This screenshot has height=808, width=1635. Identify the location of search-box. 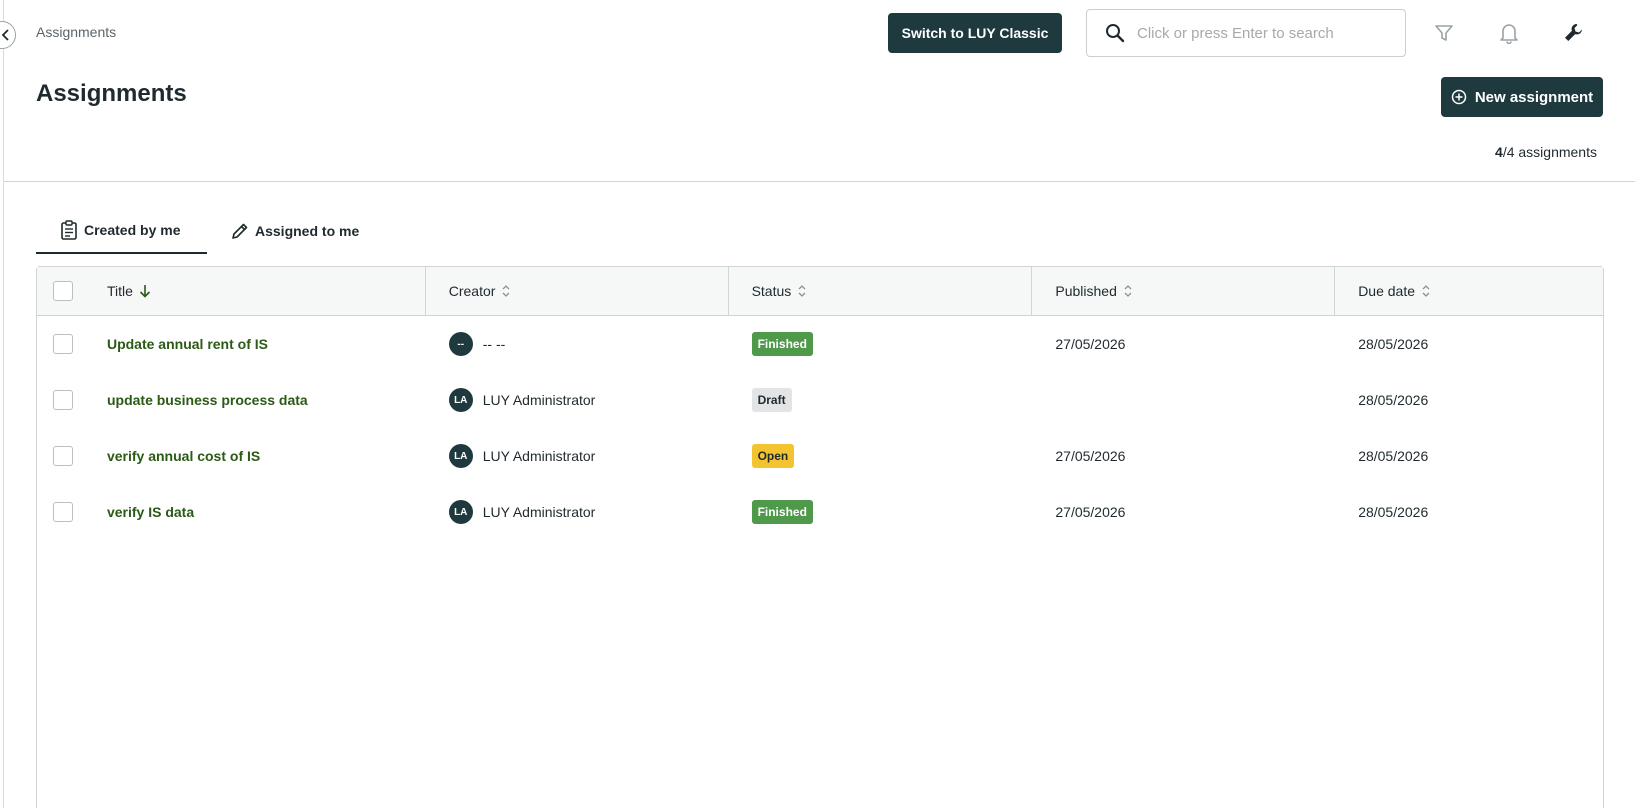
(1246, 33).